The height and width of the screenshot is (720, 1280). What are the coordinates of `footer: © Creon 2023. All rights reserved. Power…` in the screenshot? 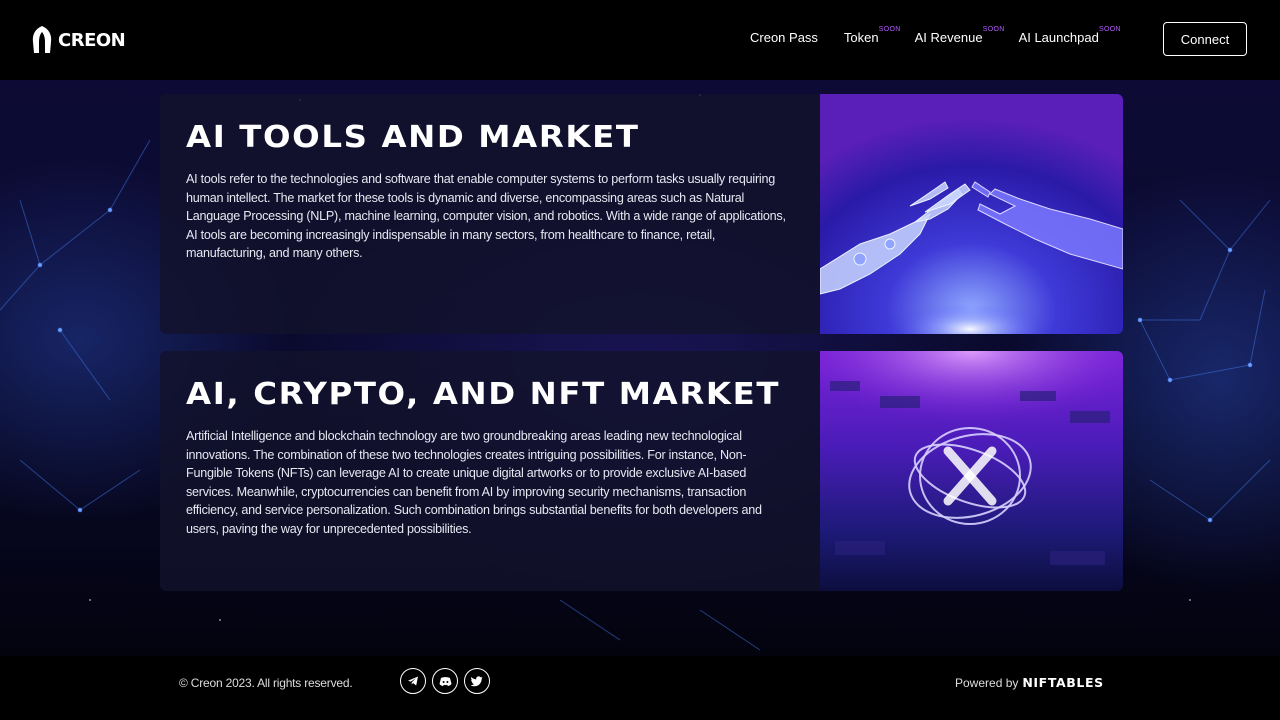 It's located at (640, 688).